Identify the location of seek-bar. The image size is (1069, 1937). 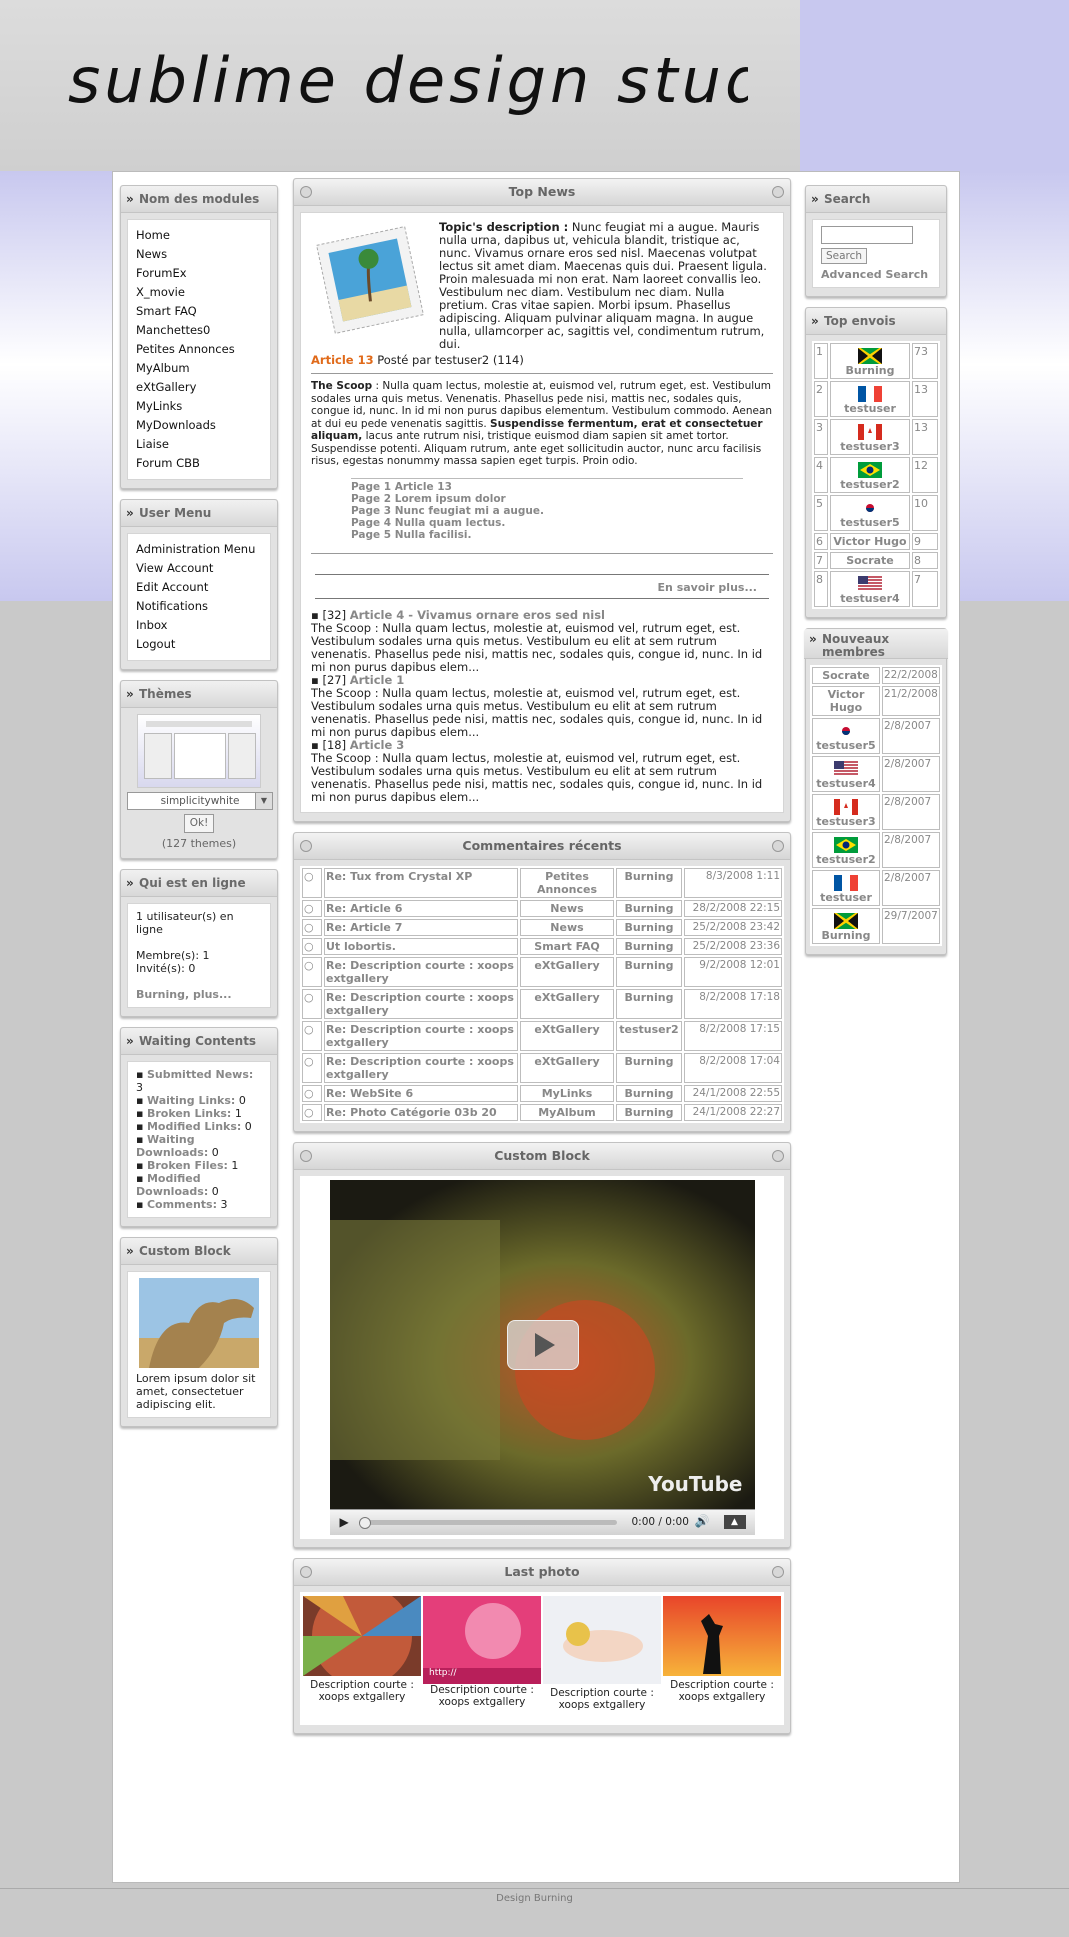
(487, 1522).